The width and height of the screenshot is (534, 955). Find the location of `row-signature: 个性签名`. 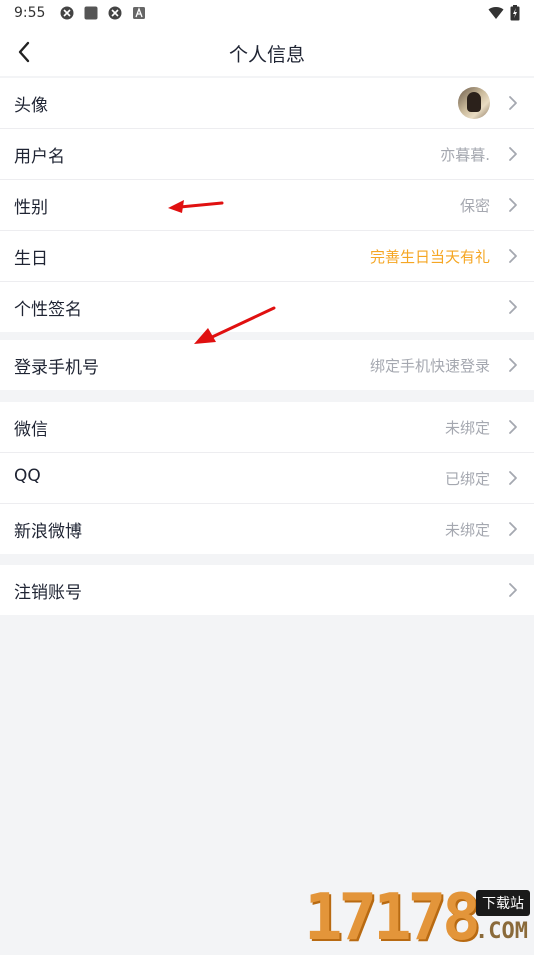

row-signature: 个性签名 is located at coordinates (267, 307).